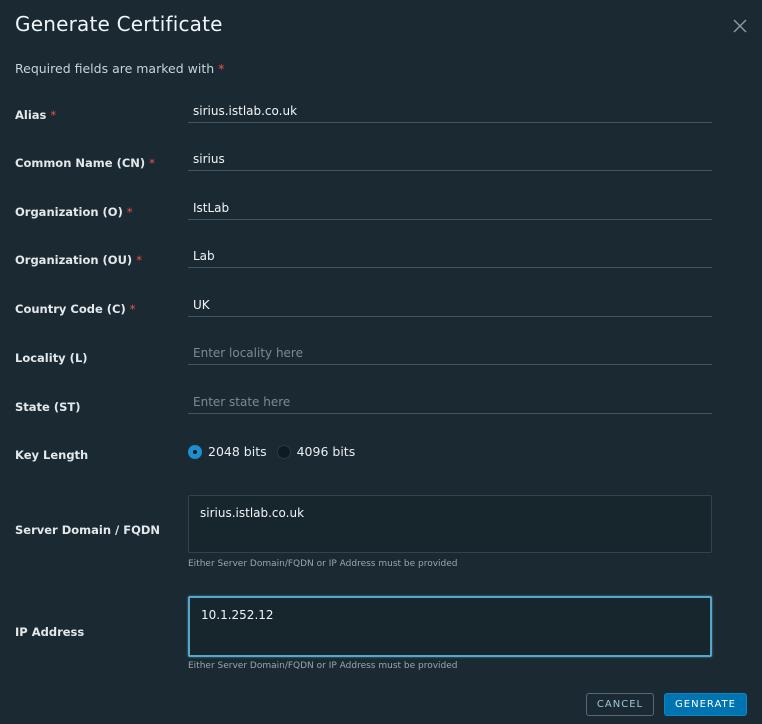 This screenshot has height=724, width=762. I want to click on organization-unit-label: Organization (OU) *, so click(78, 260).